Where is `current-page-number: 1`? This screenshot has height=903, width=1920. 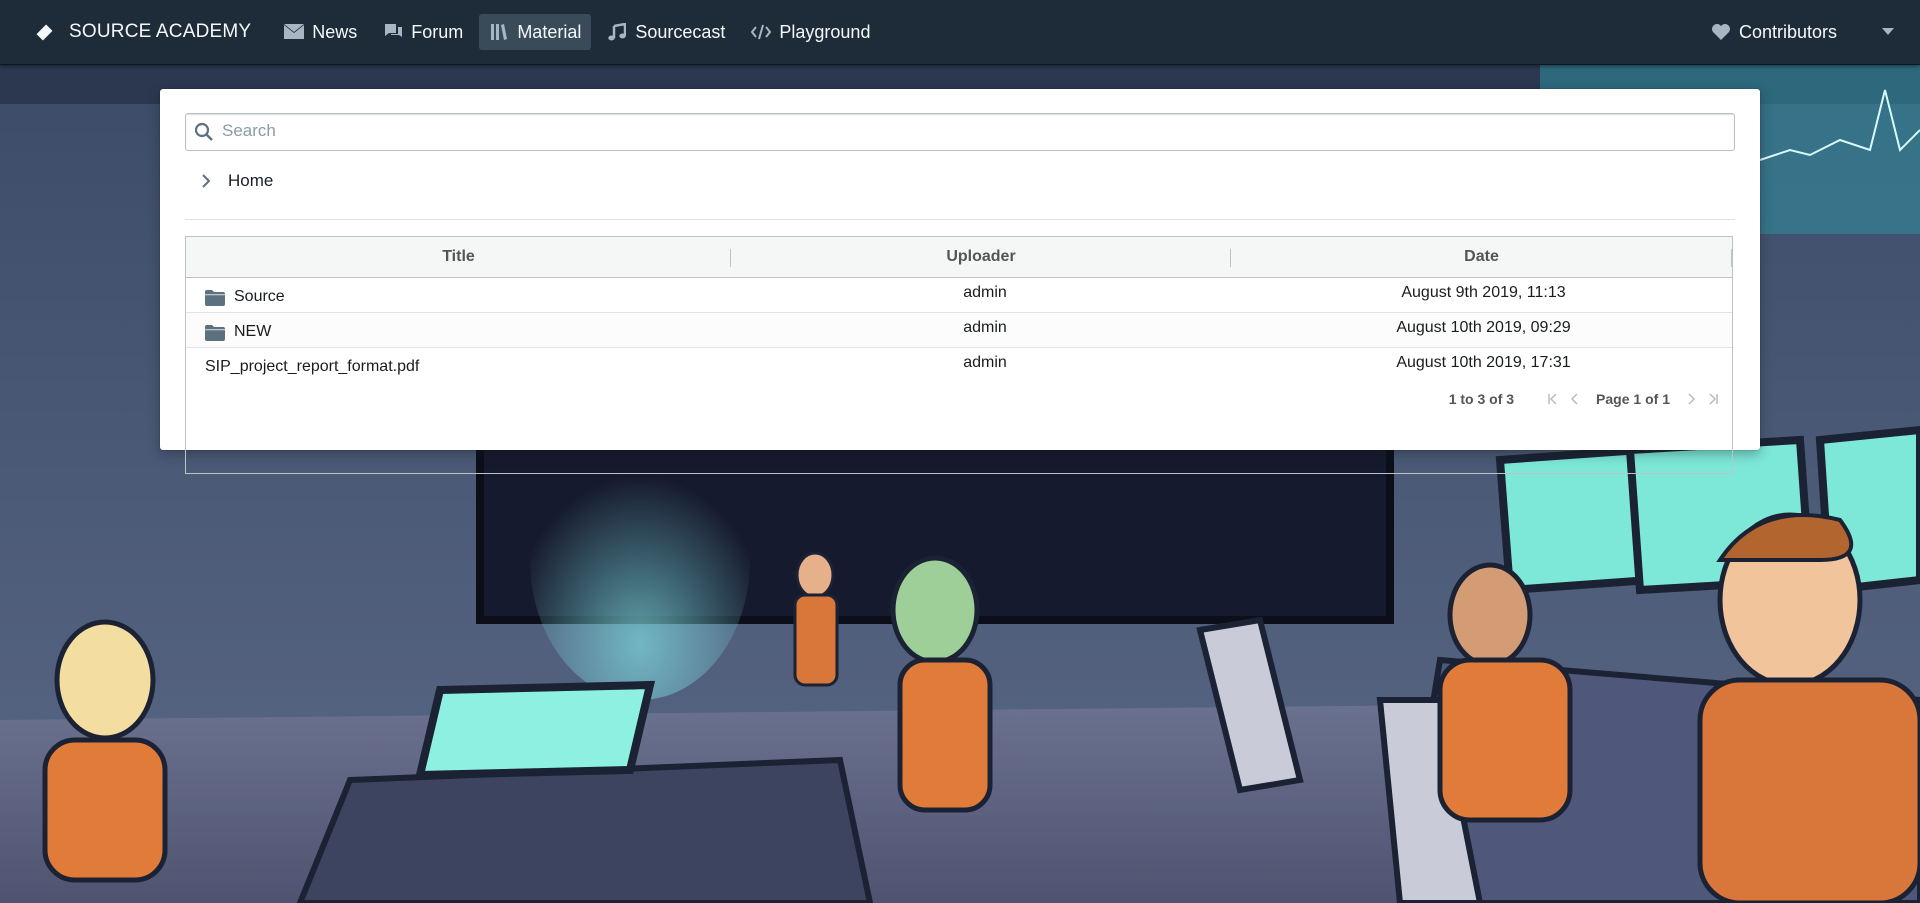 current-page-number: 1 is located at coordinates (1637, 399).